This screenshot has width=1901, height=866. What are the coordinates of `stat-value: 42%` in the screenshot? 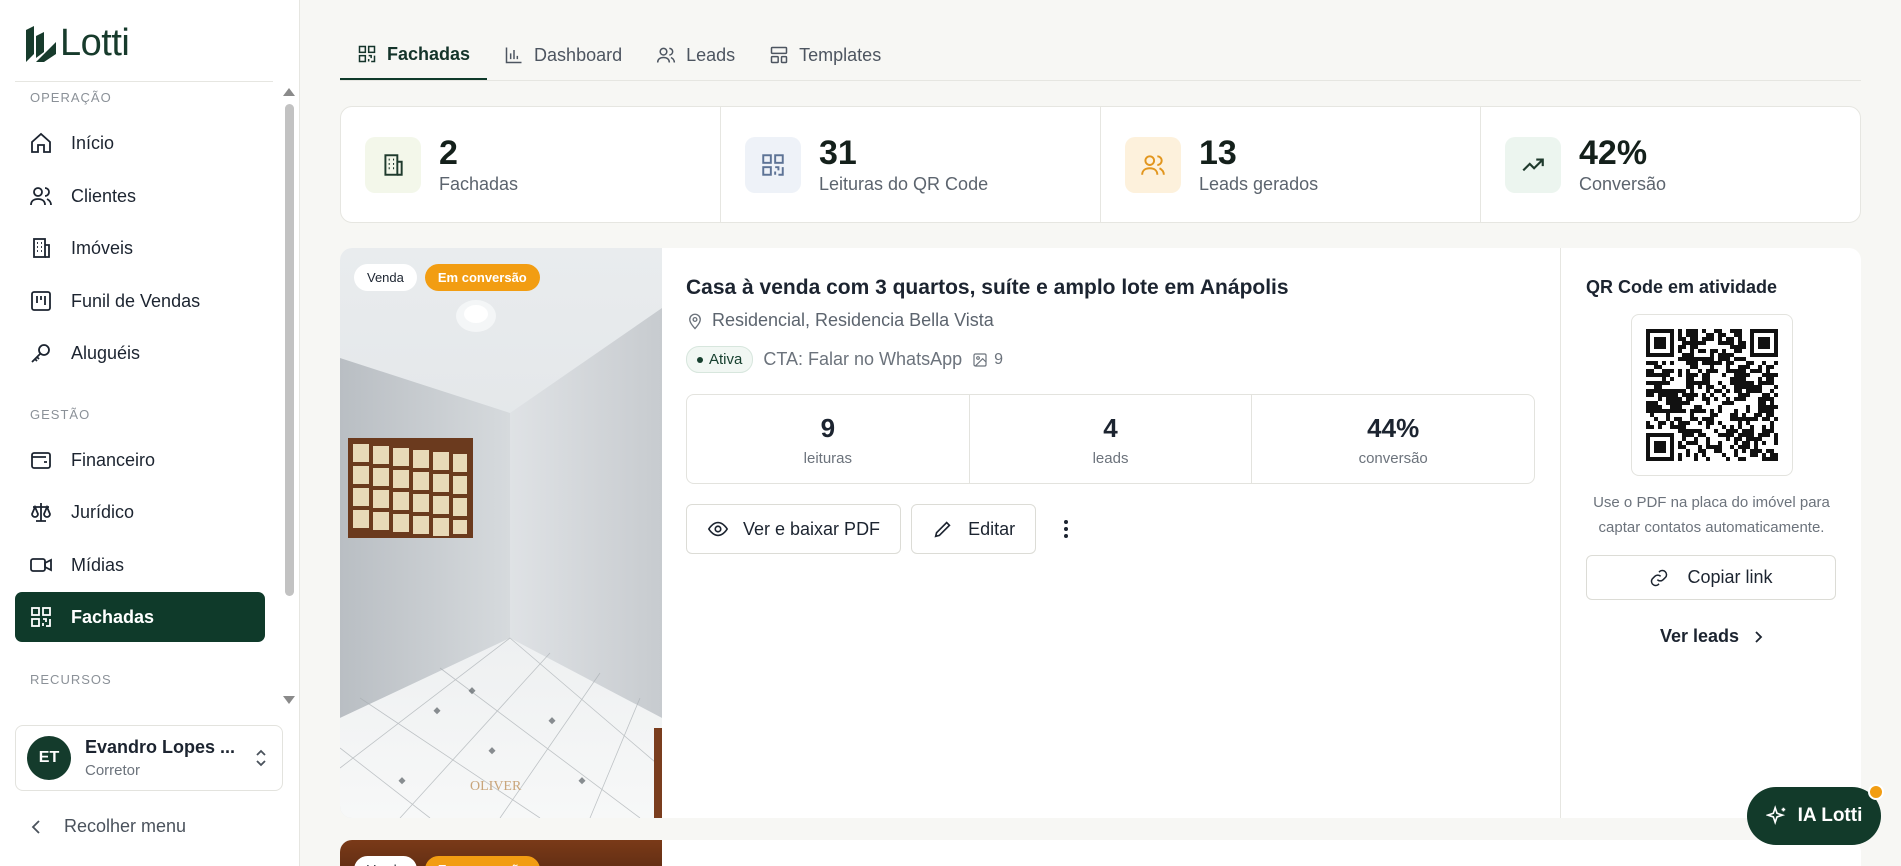 It's located at (1613, 153).